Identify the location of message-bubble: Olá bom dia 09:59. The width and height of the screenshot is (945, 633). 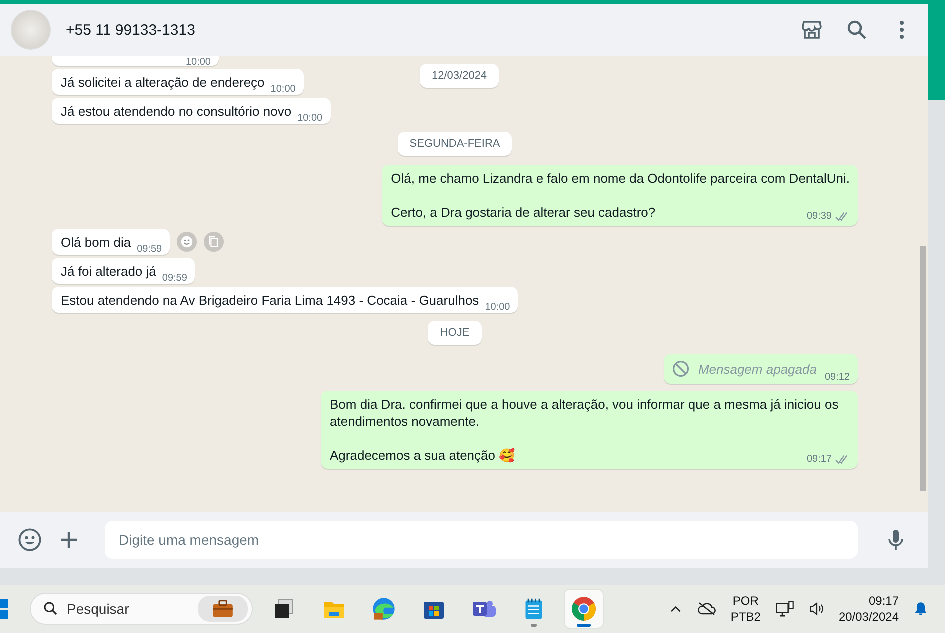
(111, 242).